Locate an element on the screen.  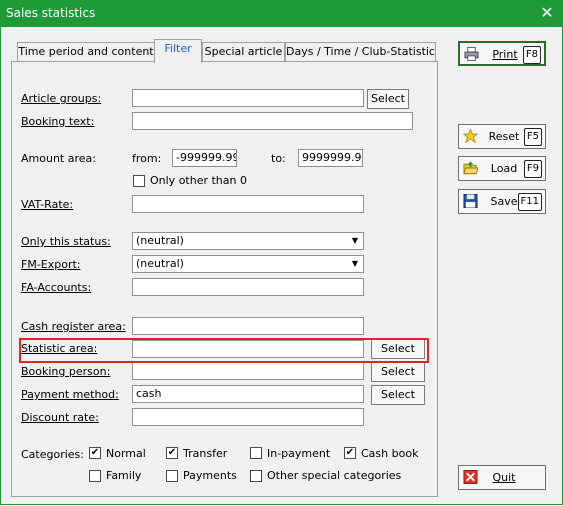
category-in-payment-checkbox is located at coordinates (256, 453).